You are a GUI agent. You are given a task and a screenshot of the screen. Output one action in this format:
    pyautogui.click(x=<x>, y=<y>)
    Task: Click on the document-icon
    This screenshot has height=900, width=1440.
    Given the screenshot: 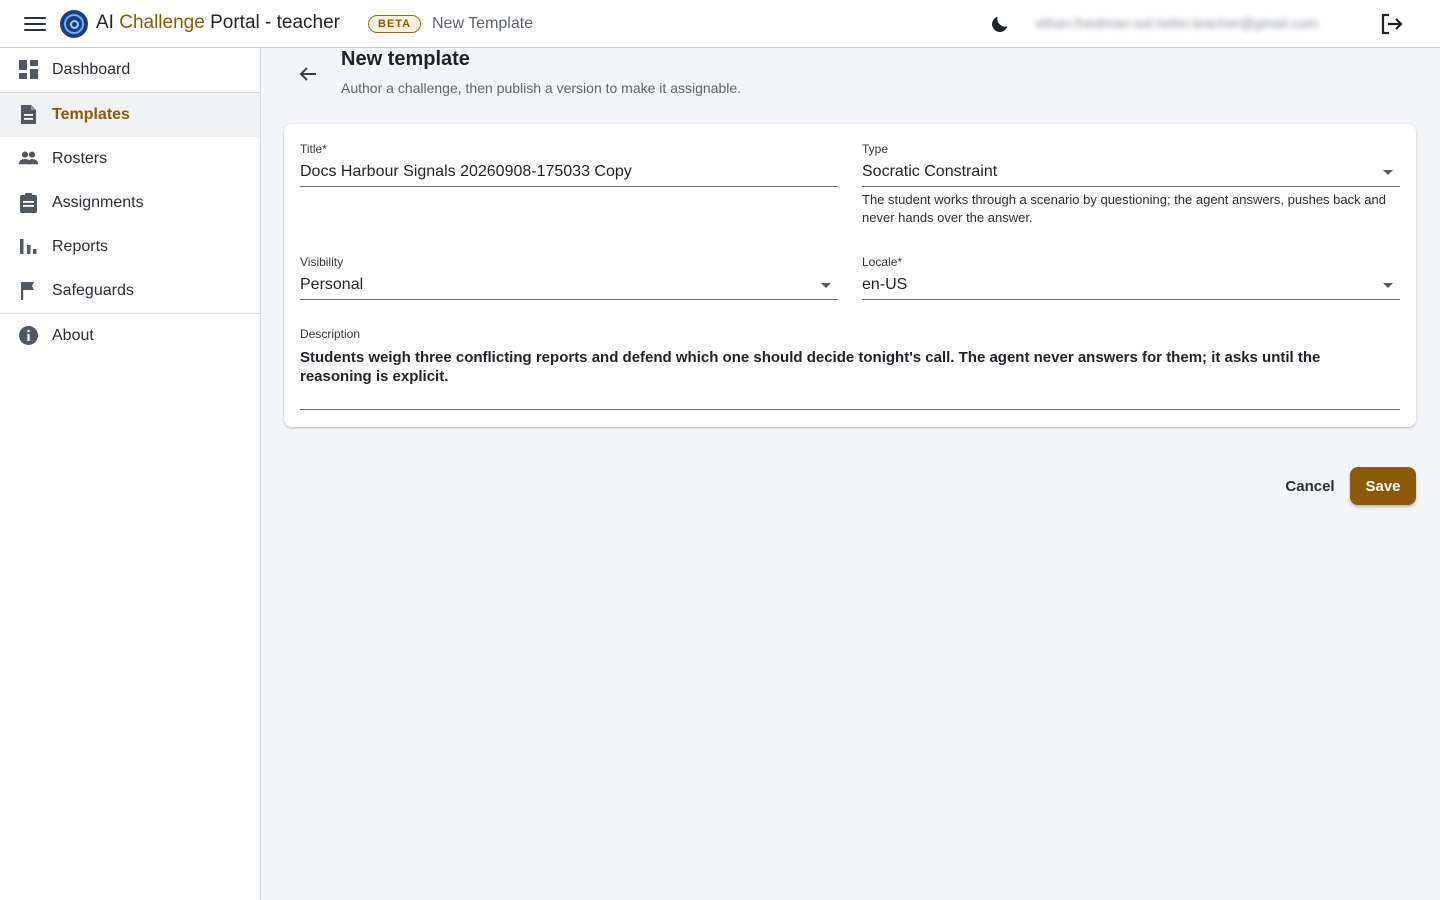 What is the action you would take?
    pyautogui.click(x=28, y=114)
    